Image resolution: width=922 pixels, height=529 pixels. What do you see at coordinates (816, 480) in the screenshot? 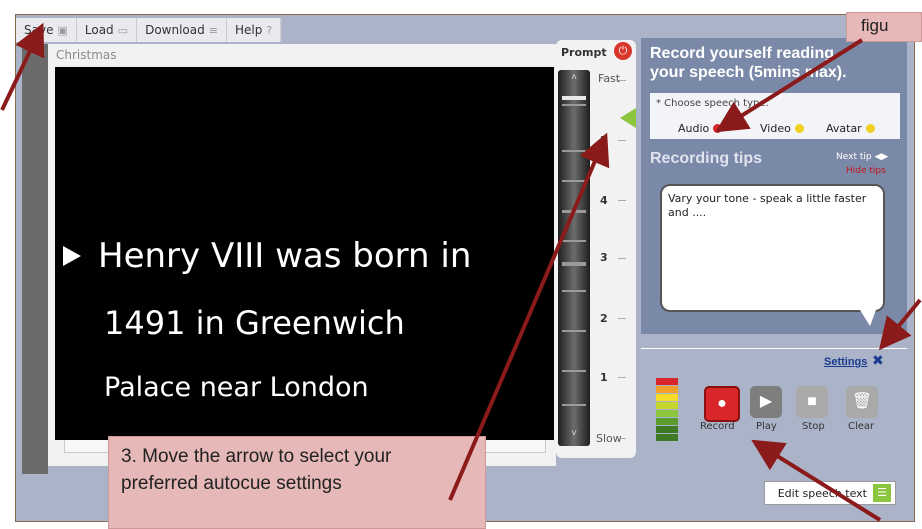
I see `arrow-to-record` at bounding box center [816, 480].